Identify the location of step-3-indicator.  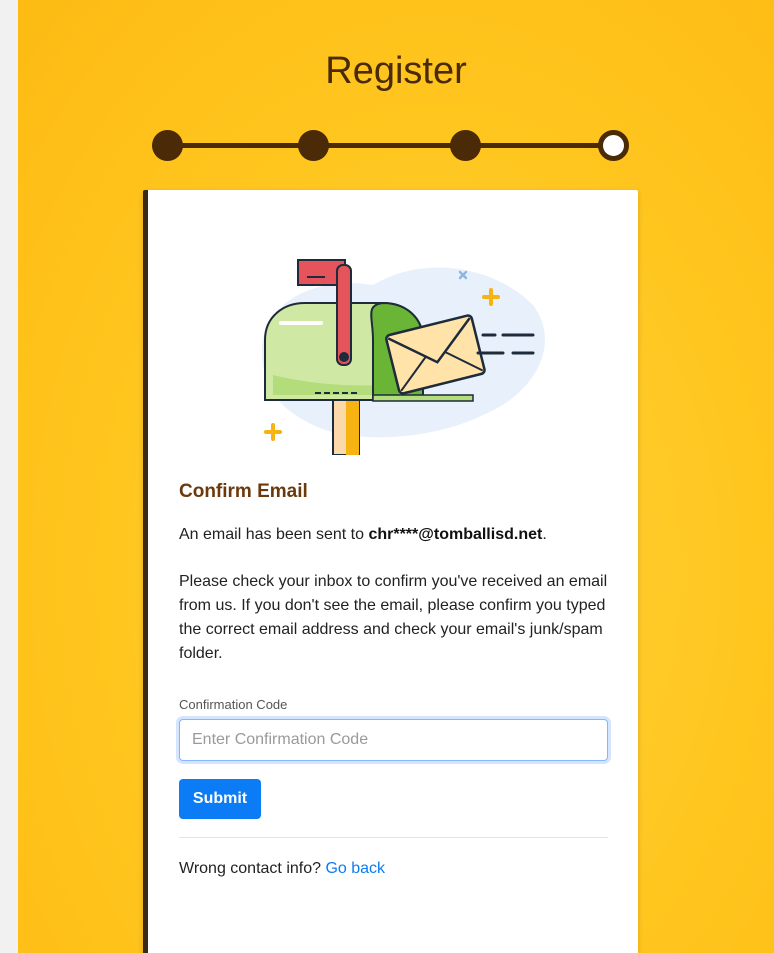
(465, 145).